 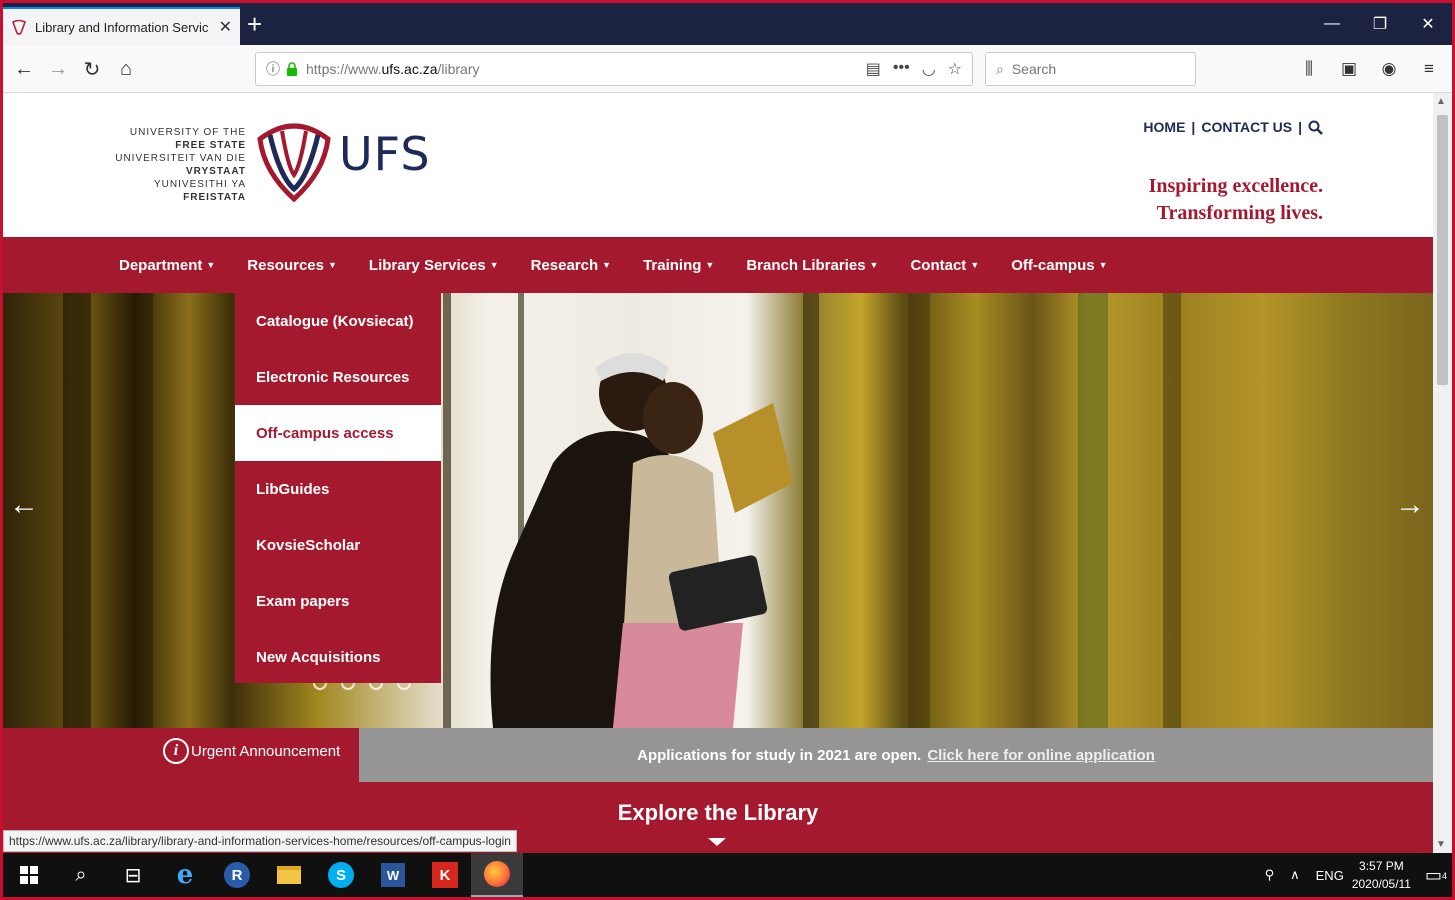 I want to click on contact-us-link: CONTACT US, so click(x=1246, y=127).